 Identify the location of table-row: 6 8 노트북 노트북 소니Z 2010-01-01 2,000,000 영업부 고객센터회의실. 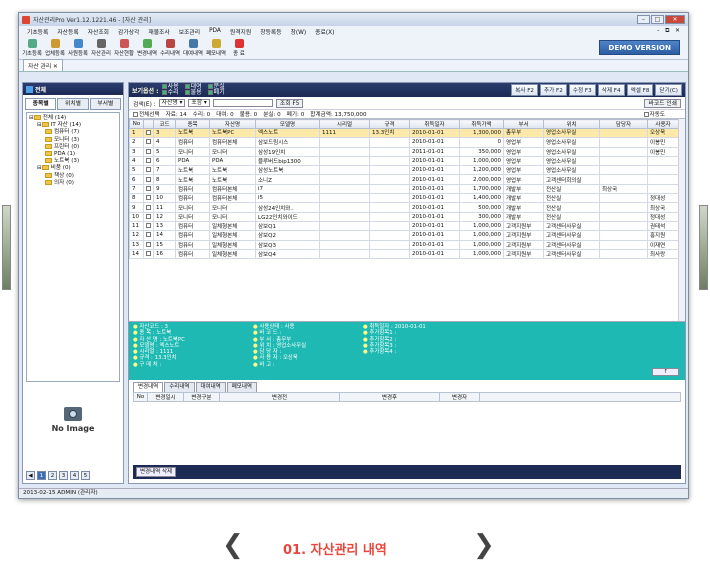
(404, 179).